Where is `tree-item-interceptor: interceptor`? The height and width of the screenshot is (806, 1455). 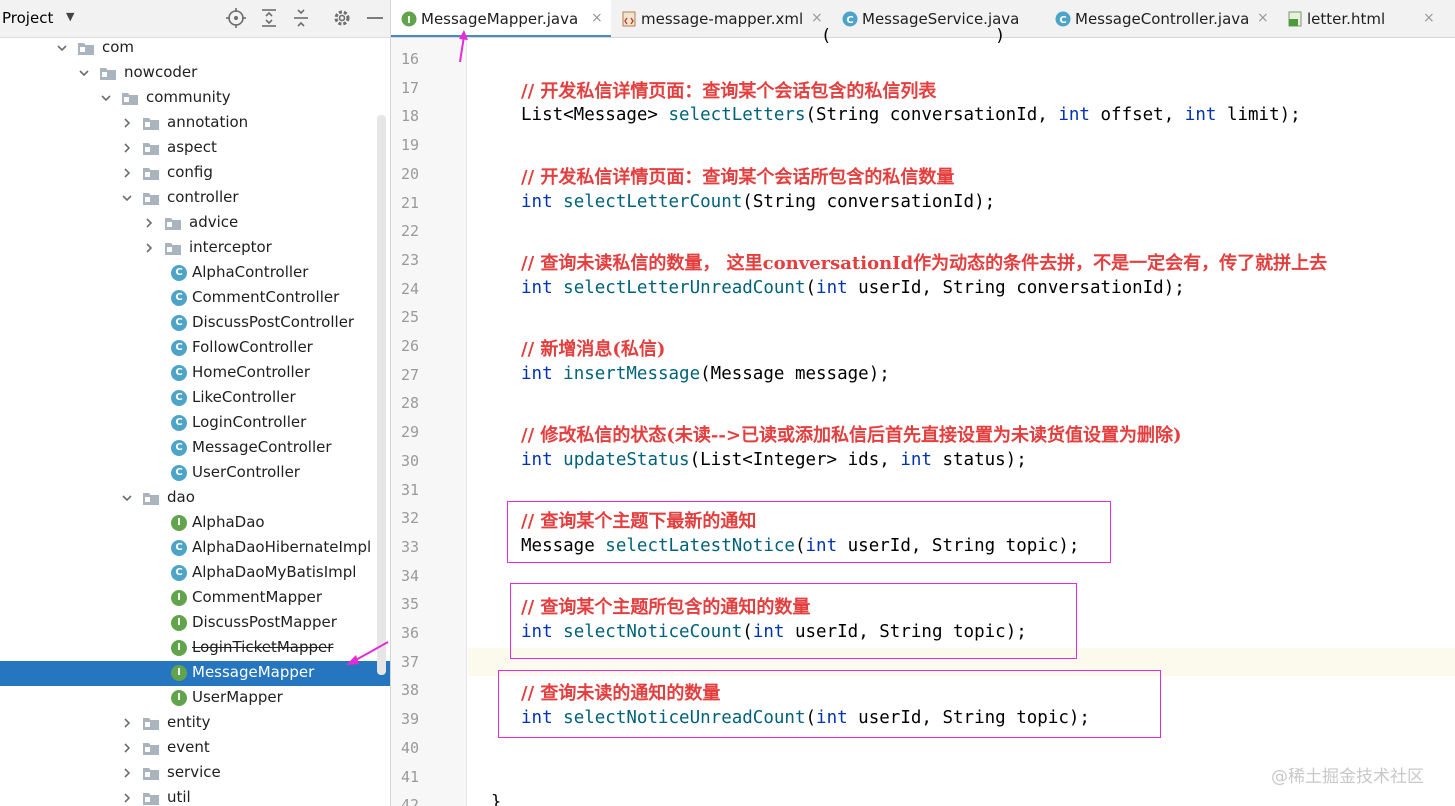
tree-item-interceptor: interceptor is located at coordinates (195, 248).